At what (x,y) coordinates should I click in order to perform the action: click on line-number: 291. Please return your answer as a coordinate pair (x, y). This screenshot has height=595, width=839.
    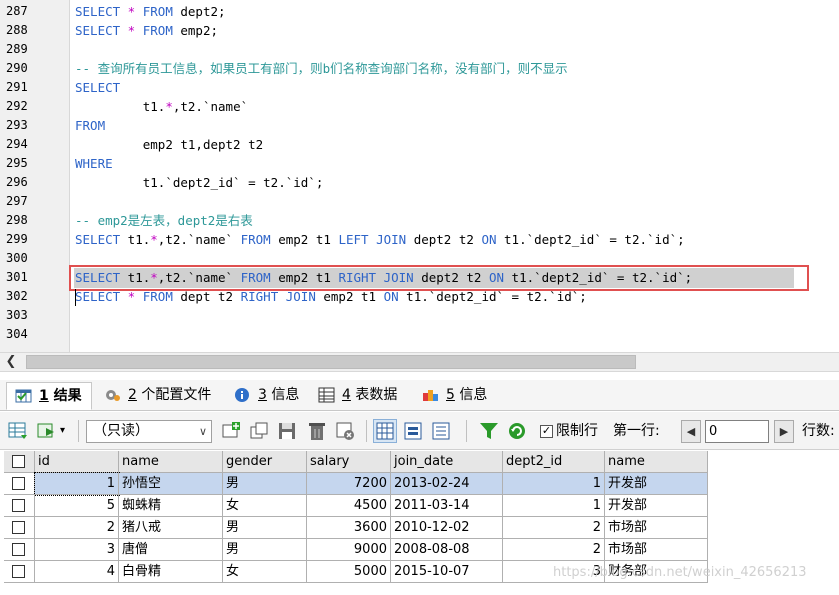
    Looking at the image, I should click on (17, 87).